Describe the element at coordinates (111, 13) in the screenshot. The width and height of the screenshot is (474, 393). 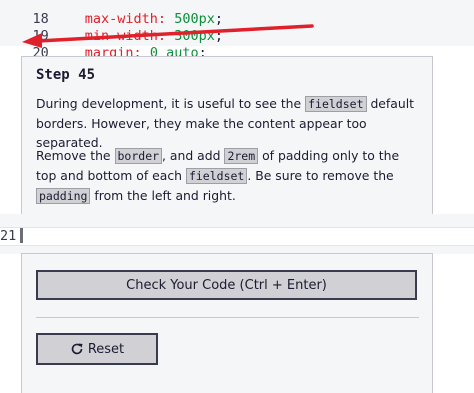
I see `code-line-18: 18 max-width: 500px;` at that location.